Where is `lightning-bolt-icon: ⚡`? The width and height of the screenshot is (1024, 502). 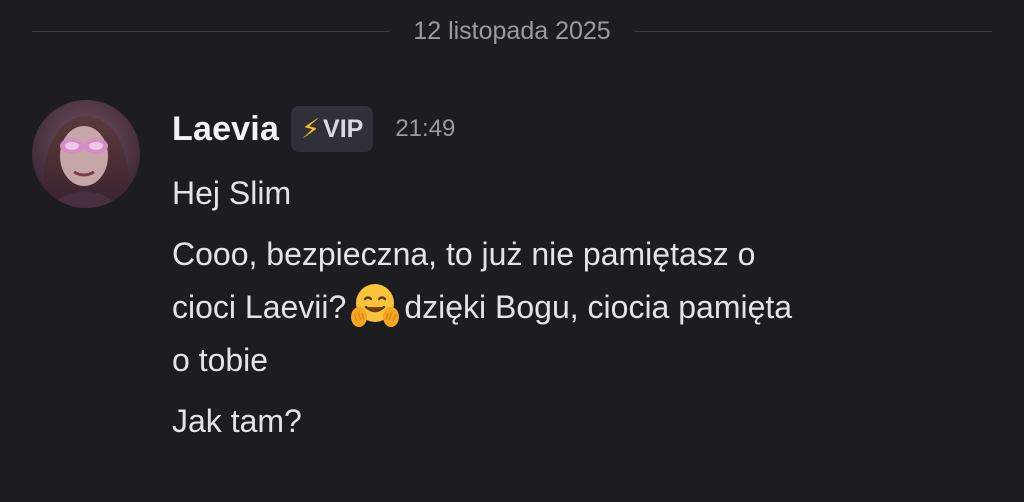 lightning-bolt-icon: ⚡ is located at coordinates (311, 128).